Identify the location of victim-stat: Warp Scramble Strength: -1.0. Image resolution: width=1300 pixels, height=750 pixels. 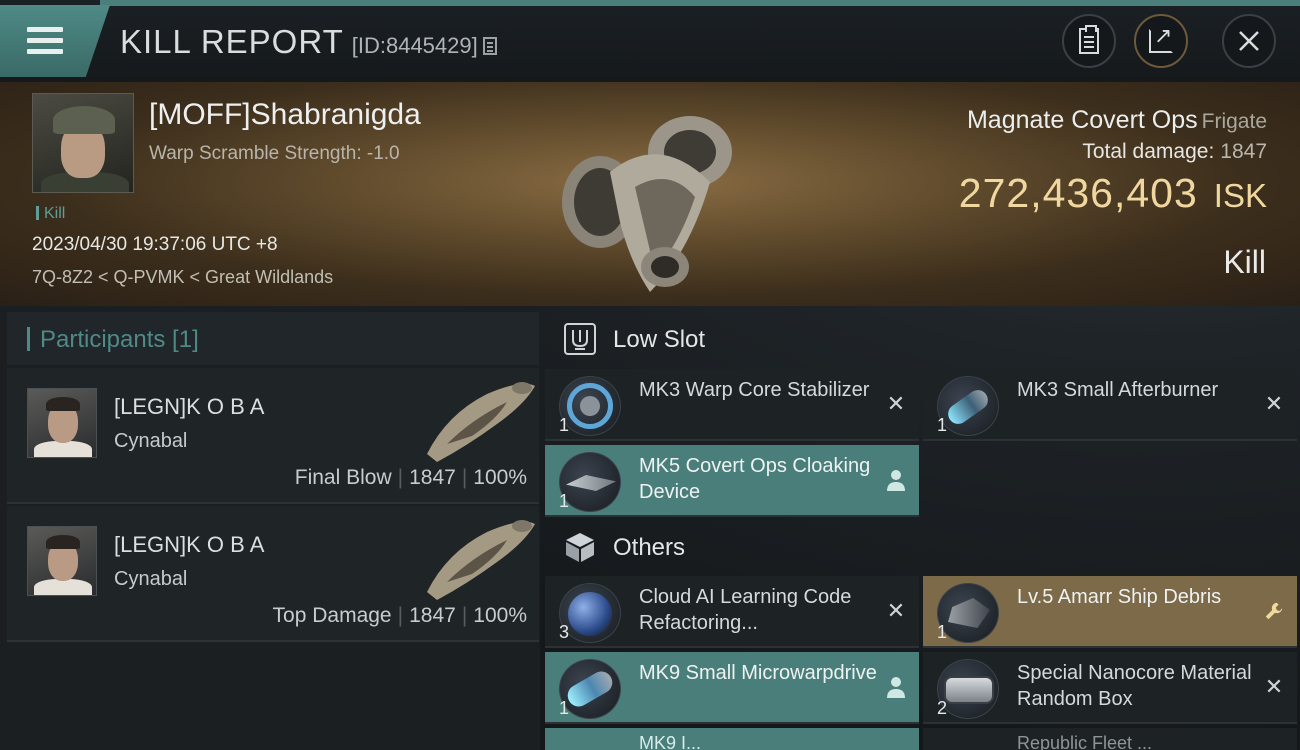
(274, 153).